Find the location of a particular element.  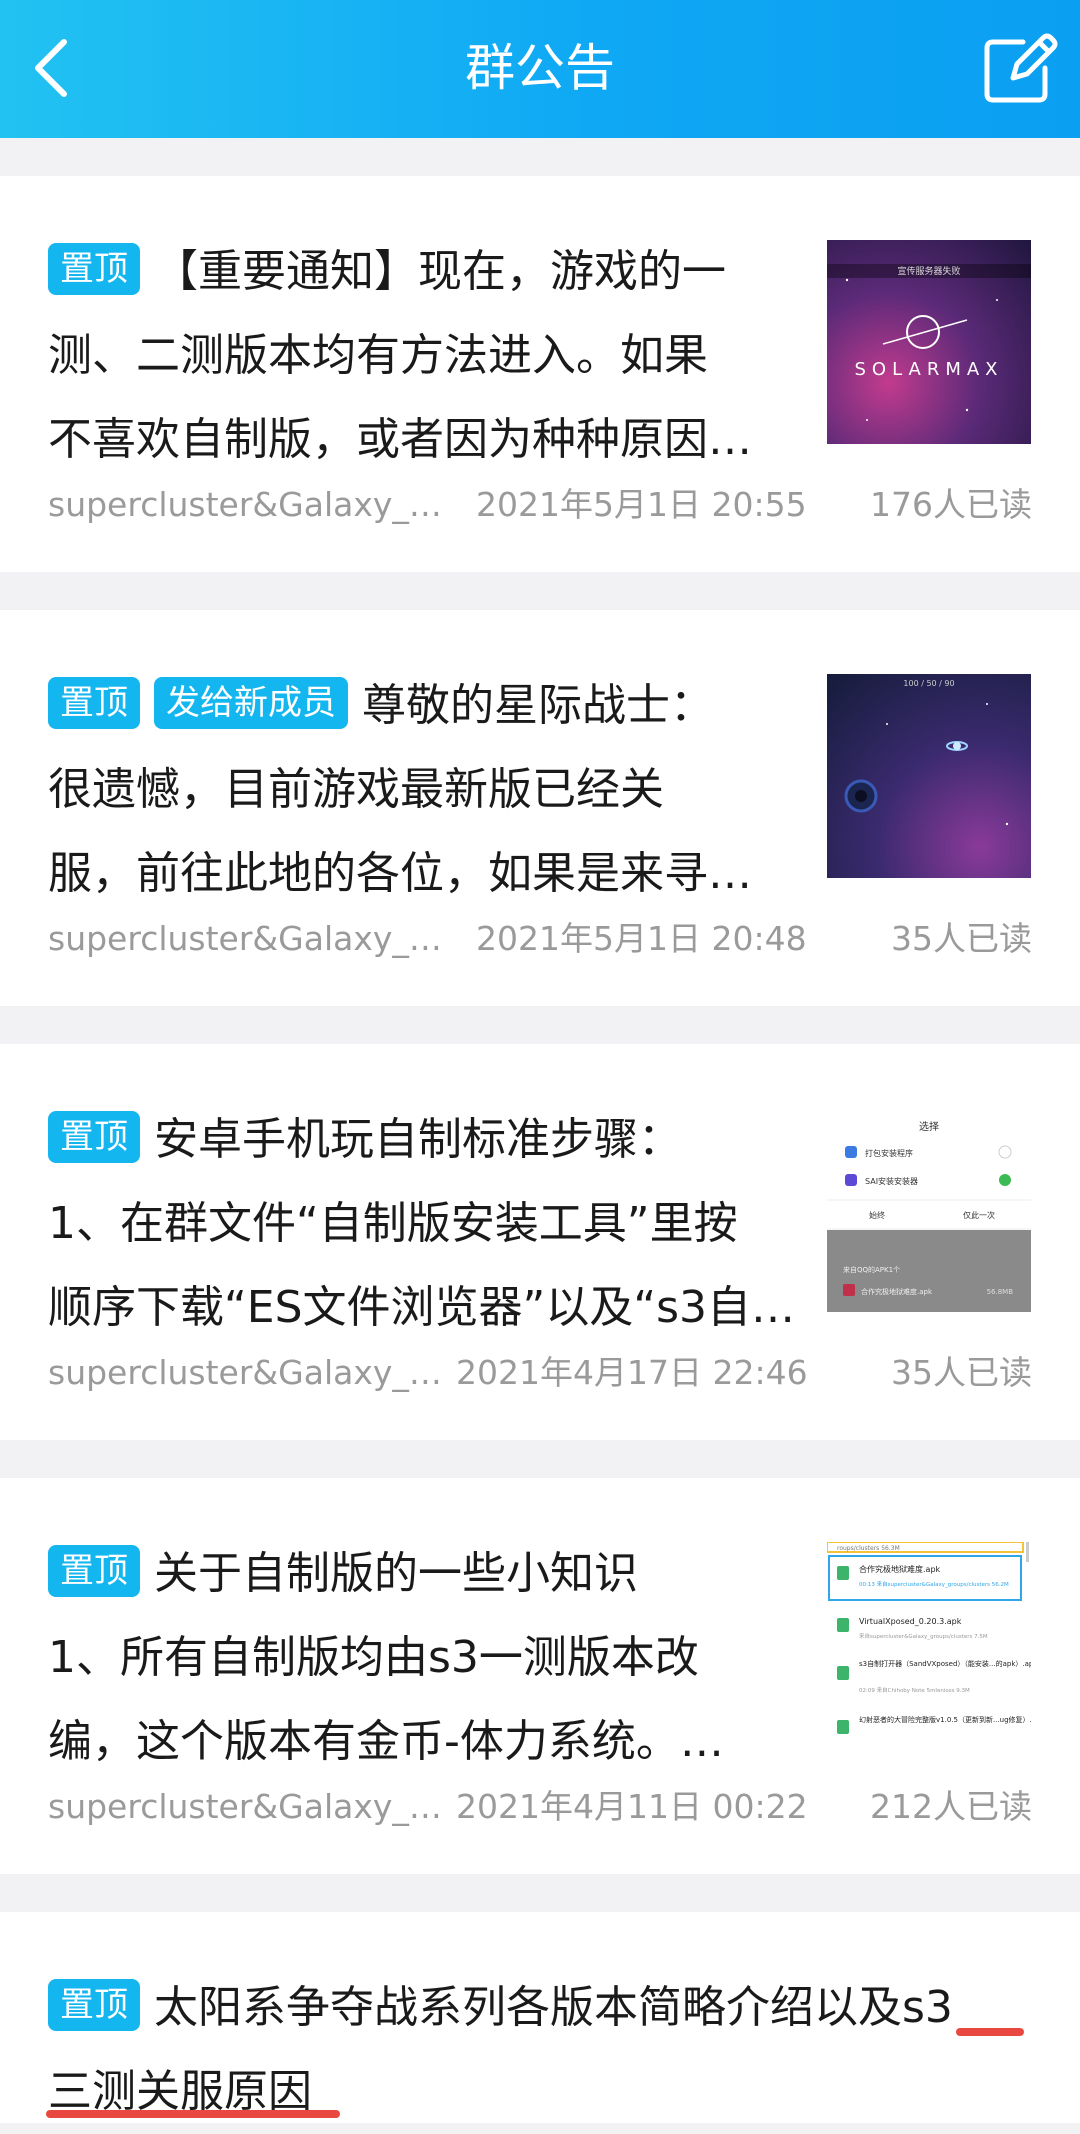

read-count: 212人已读 is located at coordinates (951, 1806).